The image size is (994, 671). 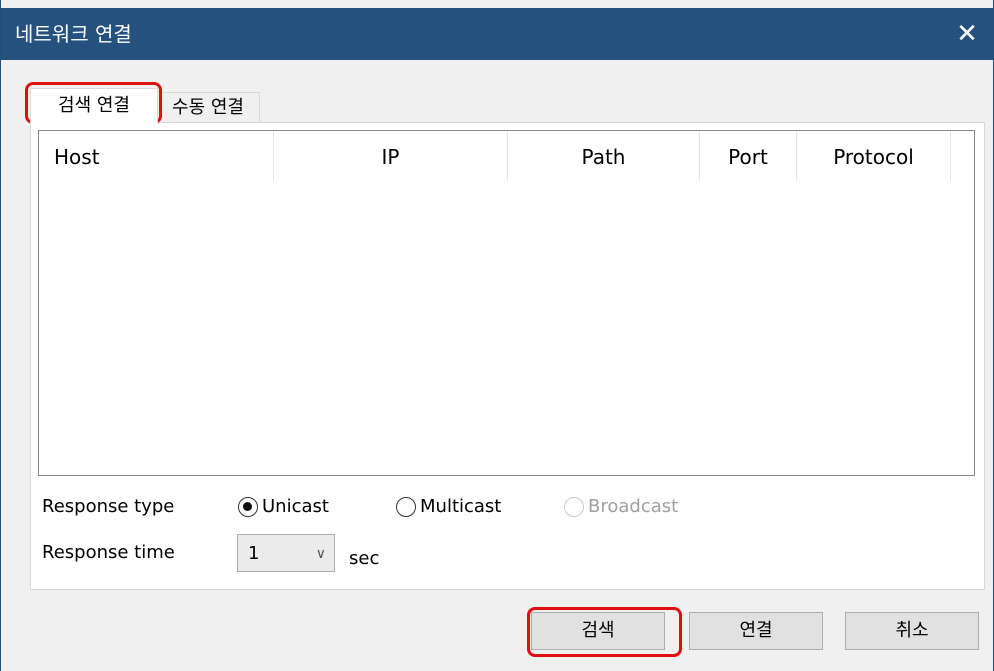 What do you see at coordinates (156, 156) in the screenshot?
I see `column-header-host: Host` at bounding box center [156, 156].